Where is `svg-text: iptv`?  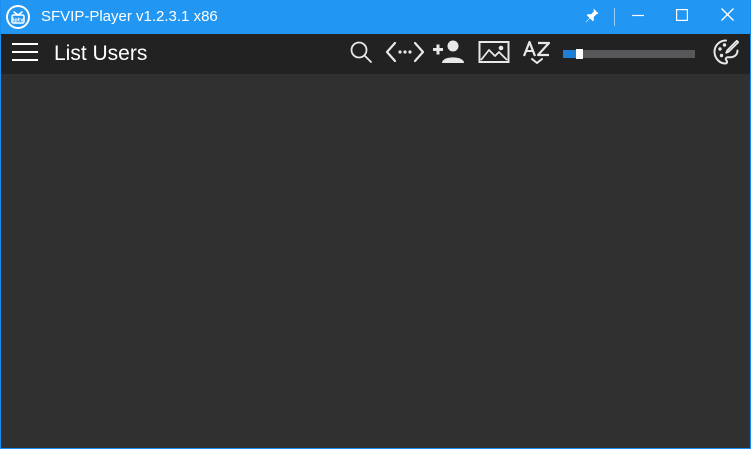 svg-text: iptv is located at coordinates (19, 21).